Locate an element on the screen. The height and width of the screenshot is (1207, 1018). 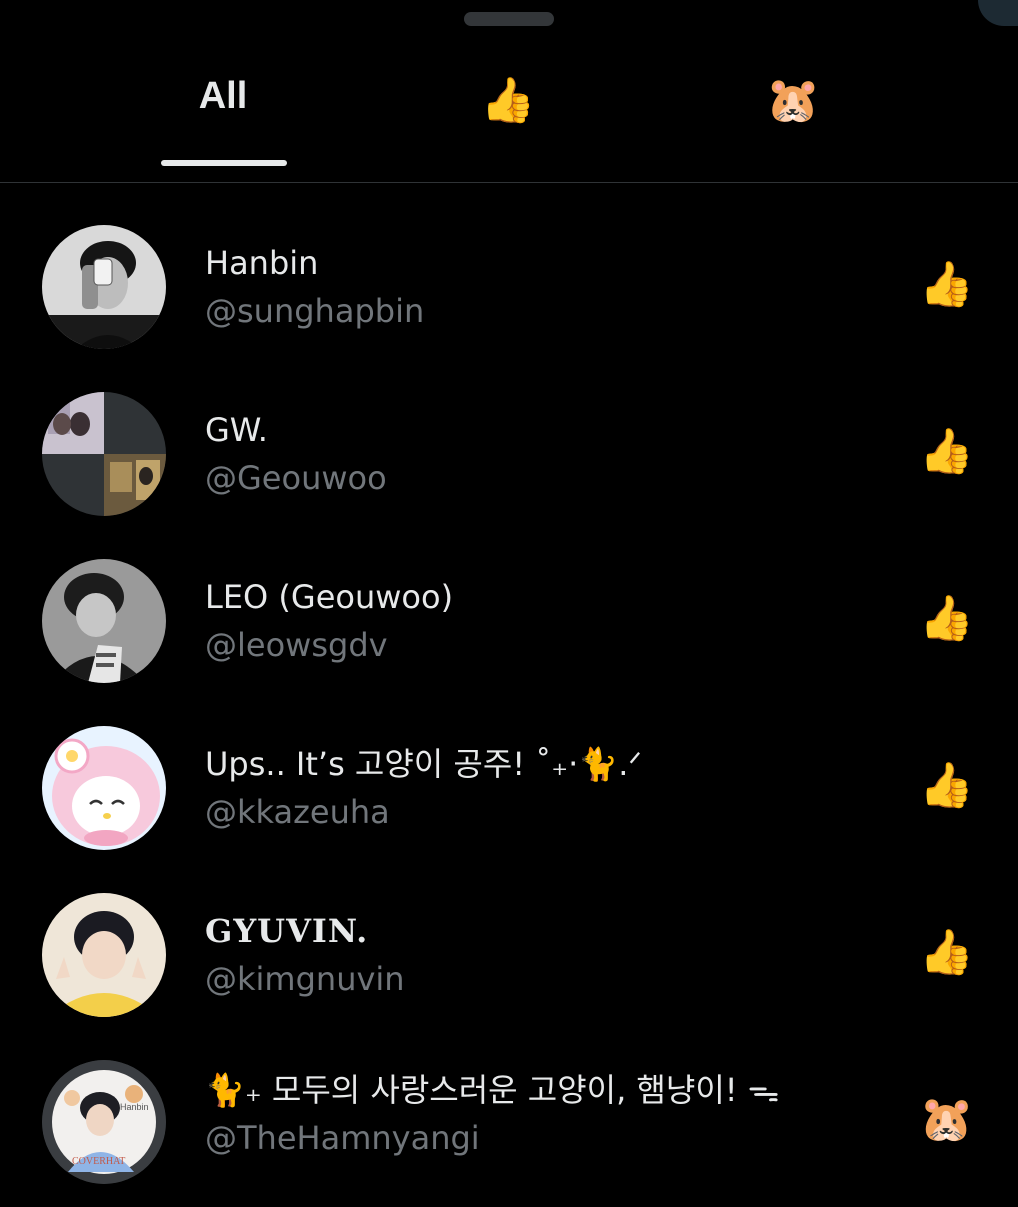
list-item: LEO (Geouwoo) @leowsgdv 👍 is located at coordinates (509, 622).